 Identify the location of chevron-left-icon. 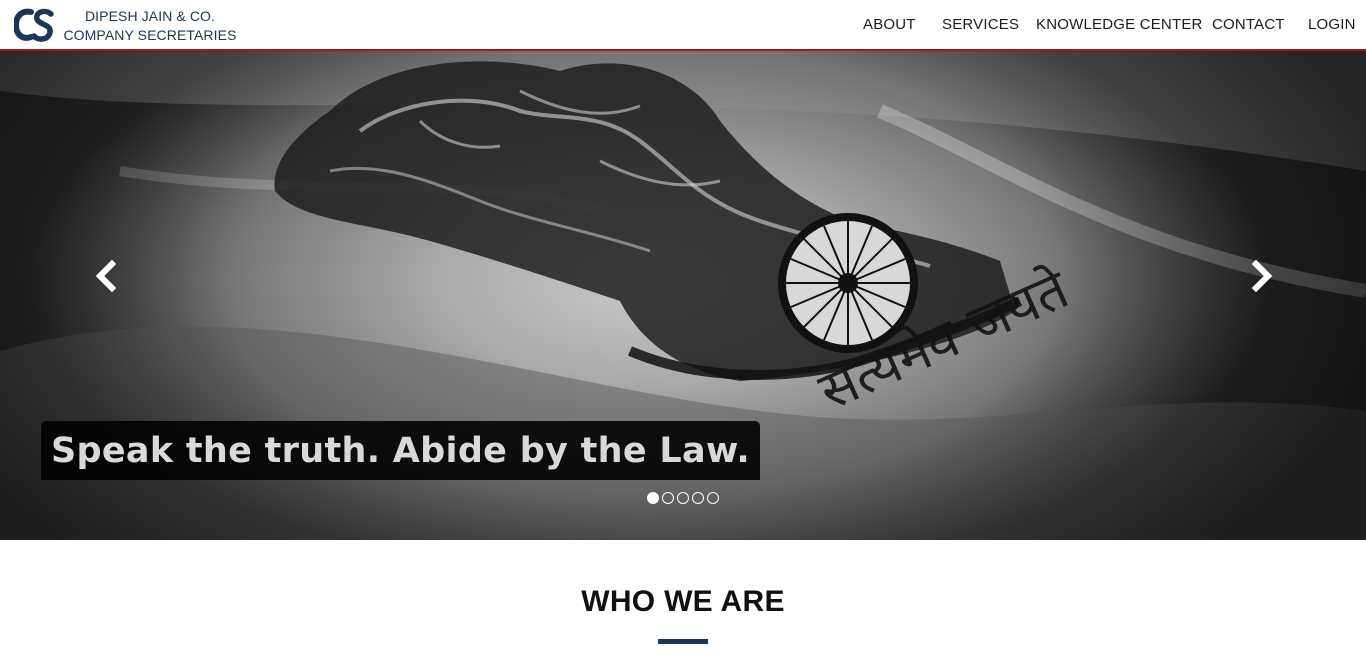
(106, 276).